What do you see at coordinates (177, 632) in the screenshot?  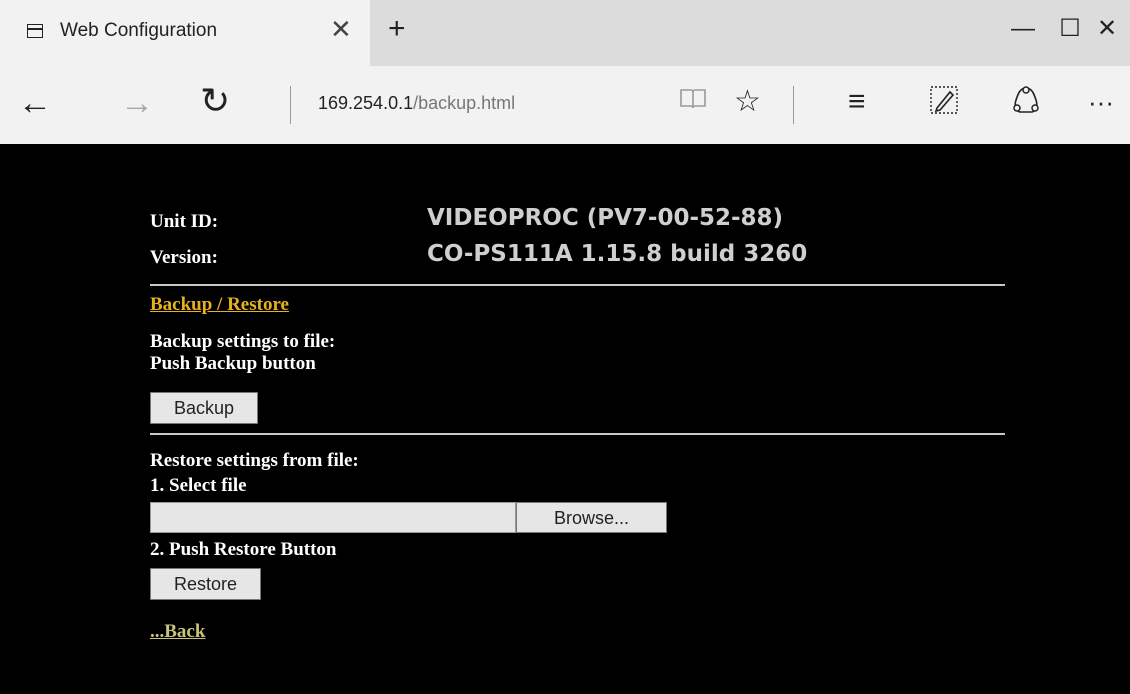 I see `back-link: ...Back` at bounding box center [177, 632].